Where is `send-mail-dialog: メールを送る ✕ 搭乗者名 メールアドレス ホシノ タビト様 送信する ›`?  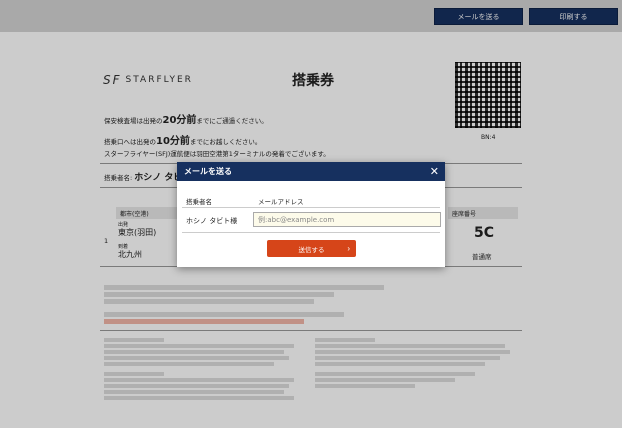
send-mail-dialog: メールを送る ✕ 搭乗者名 メールアドレス ホシノ タビト様 送信する › is located at coordinates (311, 214).